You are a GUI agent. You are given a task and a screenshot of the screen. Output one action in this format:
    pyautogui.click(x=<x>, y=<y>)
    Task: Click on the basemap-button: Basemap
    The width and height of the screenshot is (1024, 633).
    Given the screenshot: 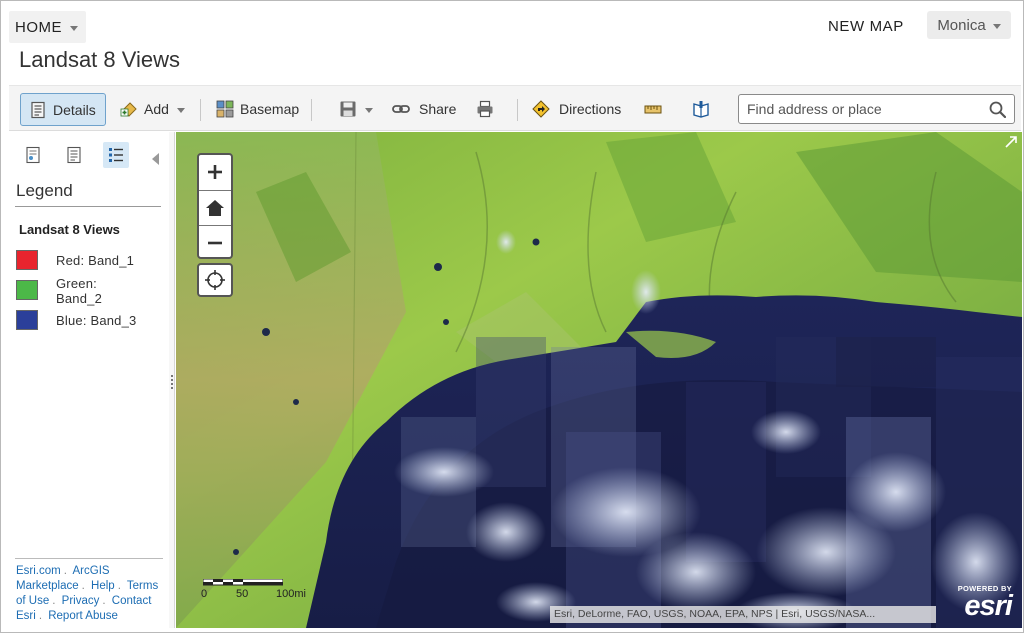 What is the action you would take?
    pyautogui.click(x=257, y=109)
    